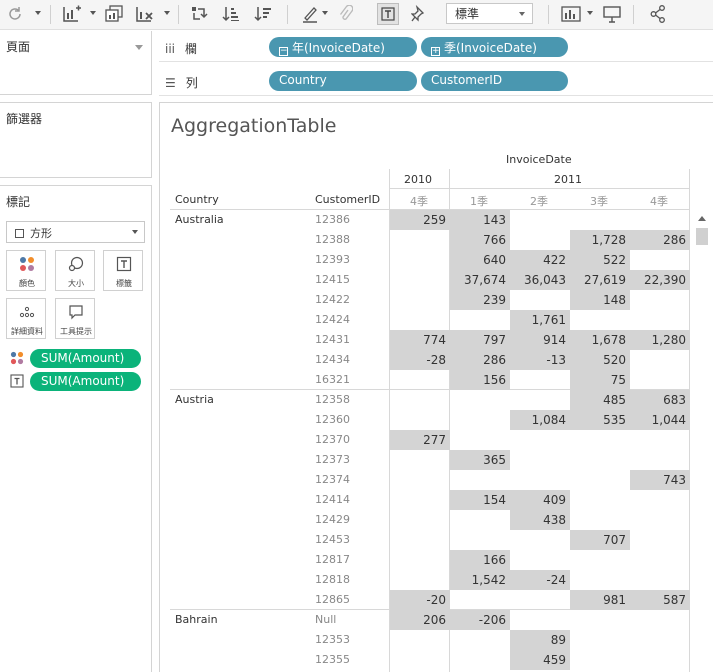  I want to click on pin-icon, so click(419, 14).